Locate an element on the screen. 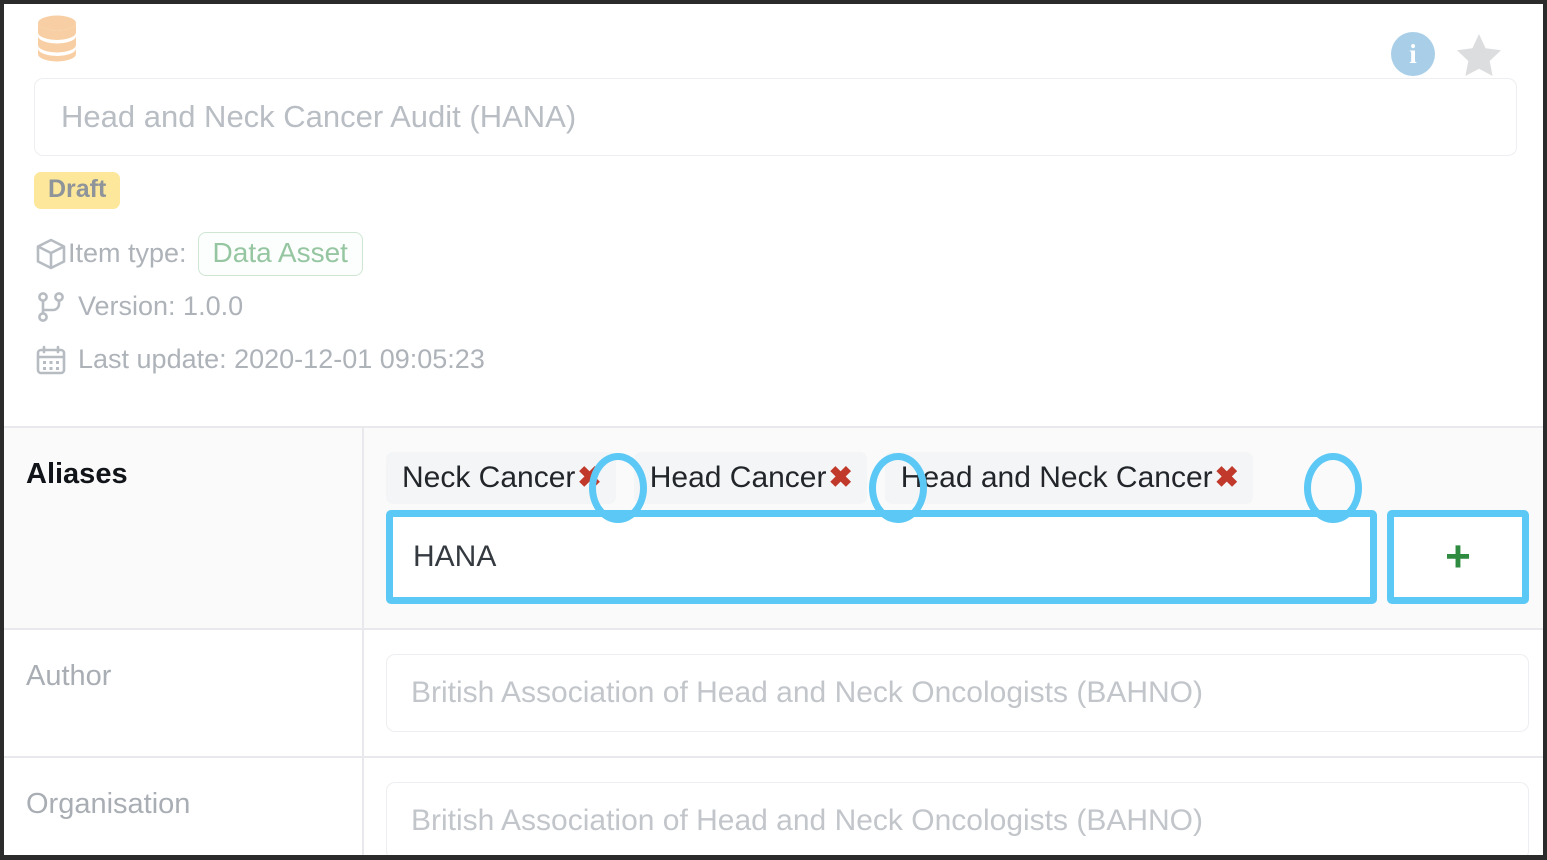 The image size is (1547, 860). star-icon is located at coordinates (1479, 54).